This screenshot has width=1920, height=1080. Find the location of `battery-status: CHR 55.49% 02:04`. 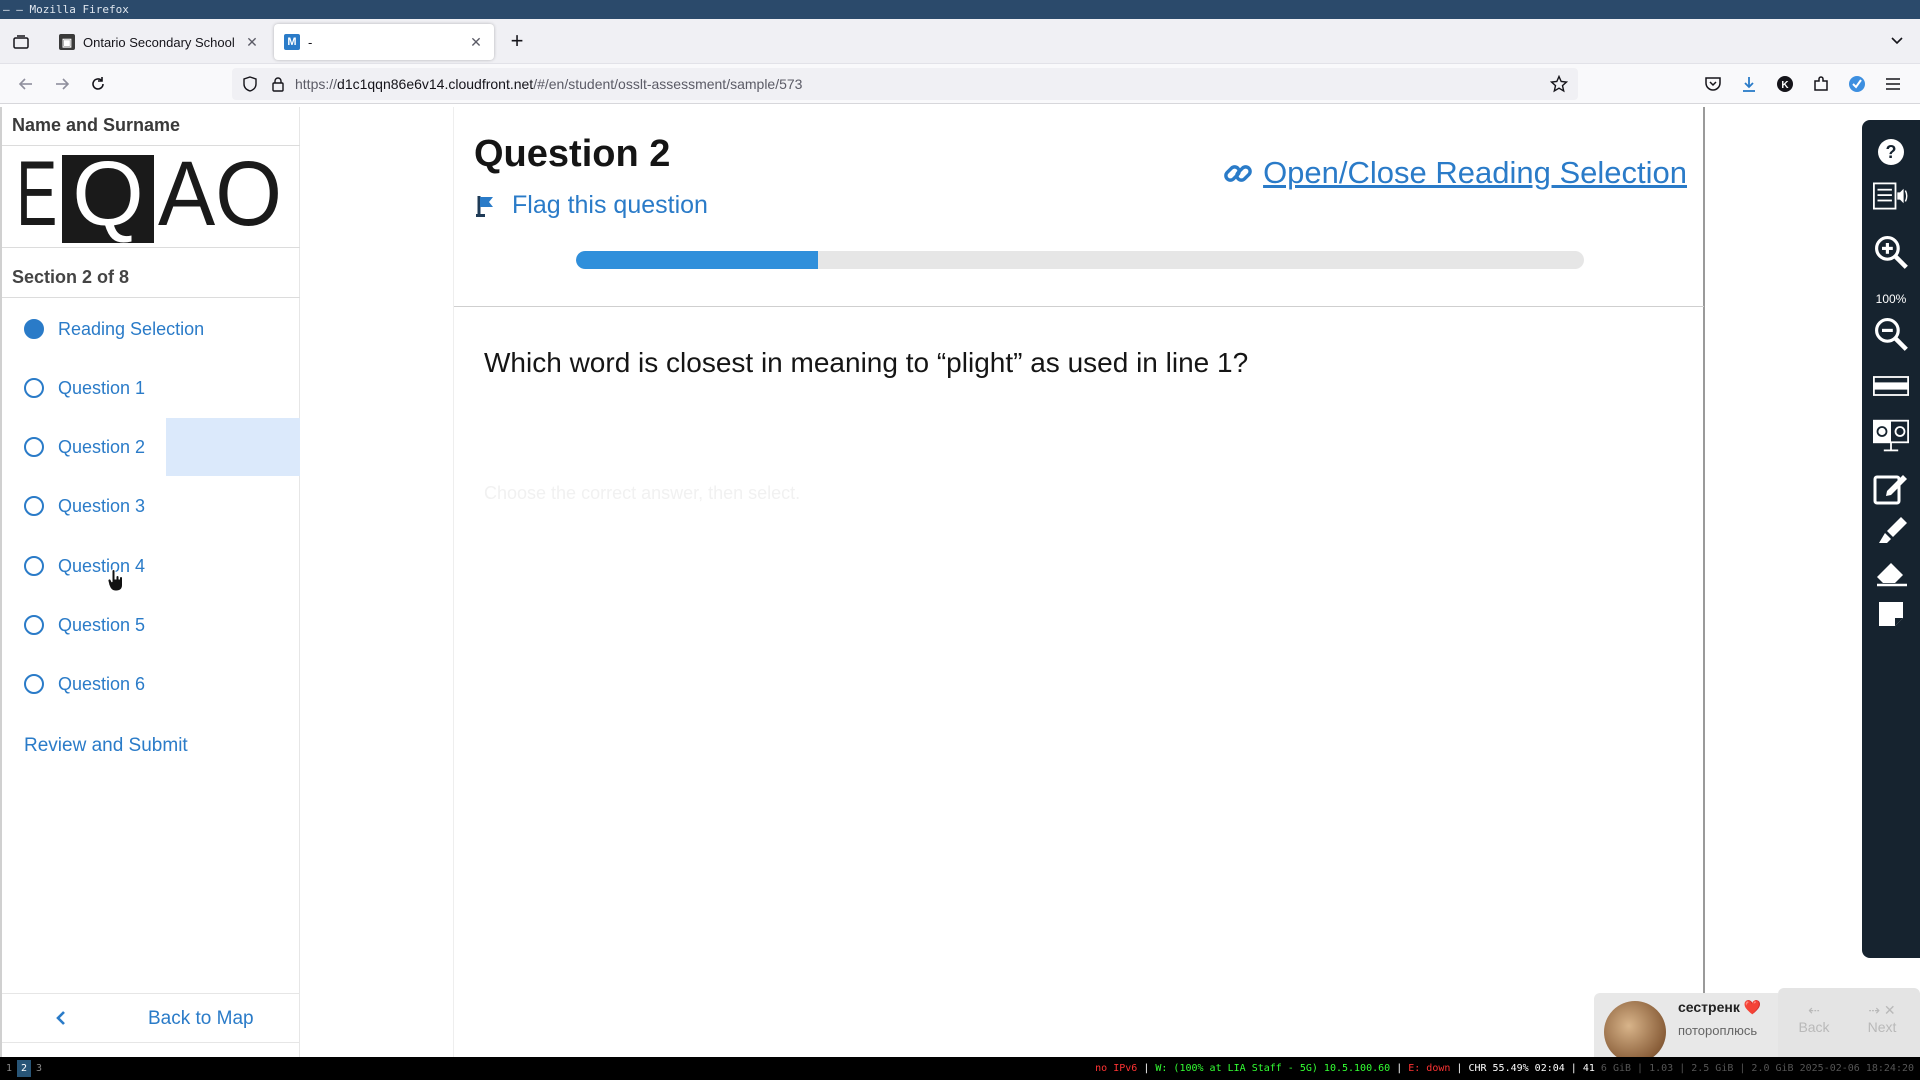

battery-status: CHR 55.49% 02:04 is located at coordinates (1516, 1068).